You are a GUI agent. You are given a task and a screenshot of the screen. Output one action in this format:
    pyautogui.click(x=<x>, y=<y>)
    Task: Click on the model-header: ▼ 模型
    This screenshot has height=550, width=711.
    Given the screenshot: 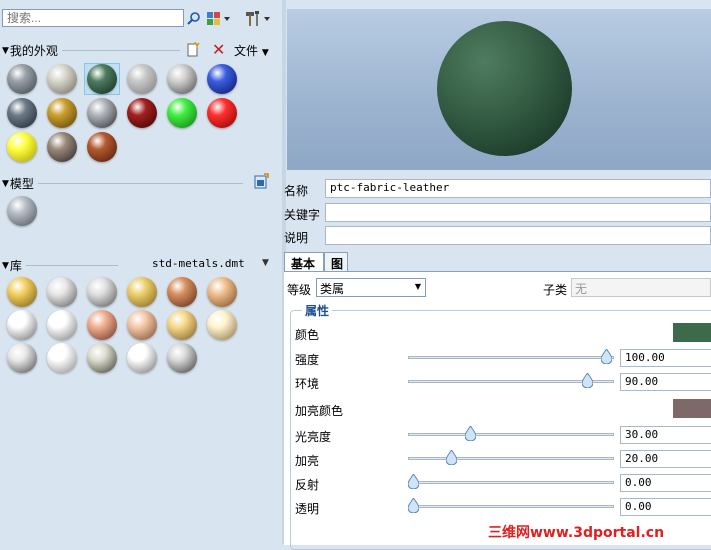 What is the action you would take?
    pyautogui.click(x=122, y=183)
    